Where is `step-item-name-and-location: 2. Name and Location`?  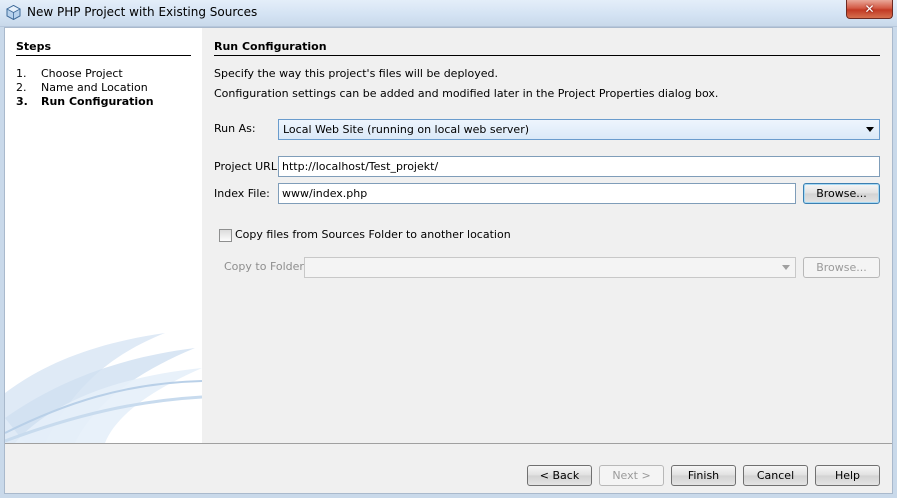
step-item-name-and-location: 2. Name and Location is located at coordinates (82, 87).